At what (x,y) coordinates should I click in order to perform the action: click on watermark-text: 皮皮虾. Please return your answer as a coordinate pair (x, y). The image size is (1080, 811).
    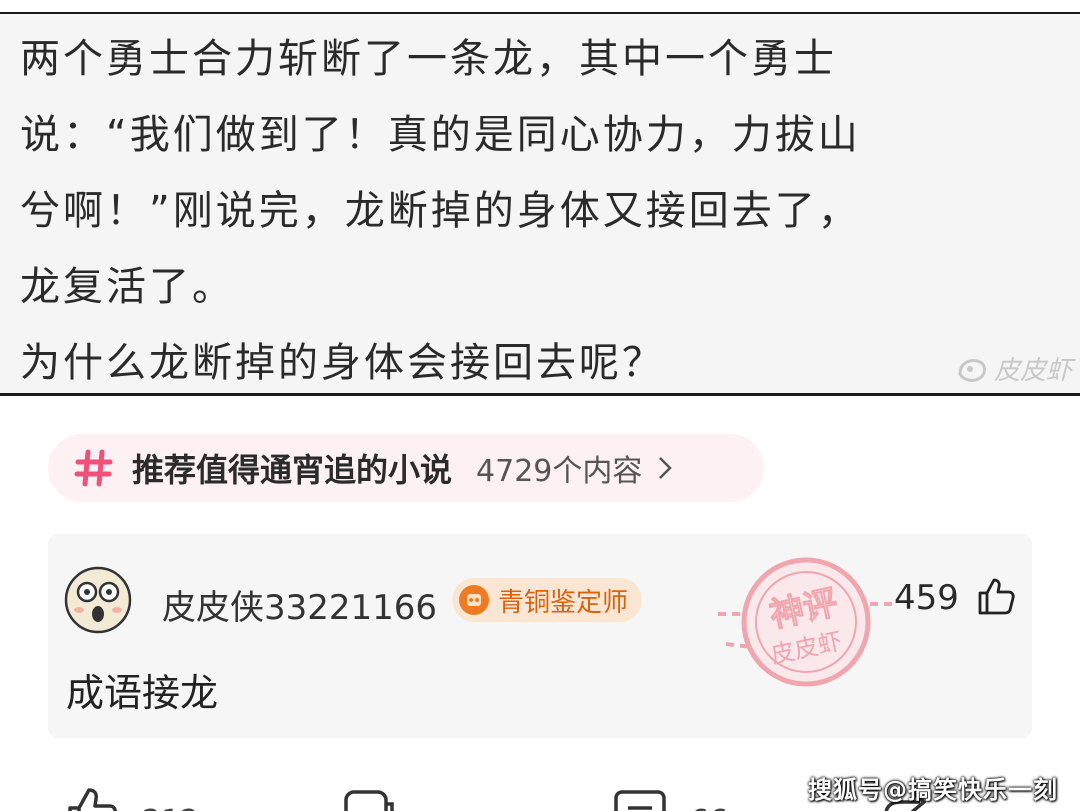
    Looking at the image, I should click on (1032, 371).